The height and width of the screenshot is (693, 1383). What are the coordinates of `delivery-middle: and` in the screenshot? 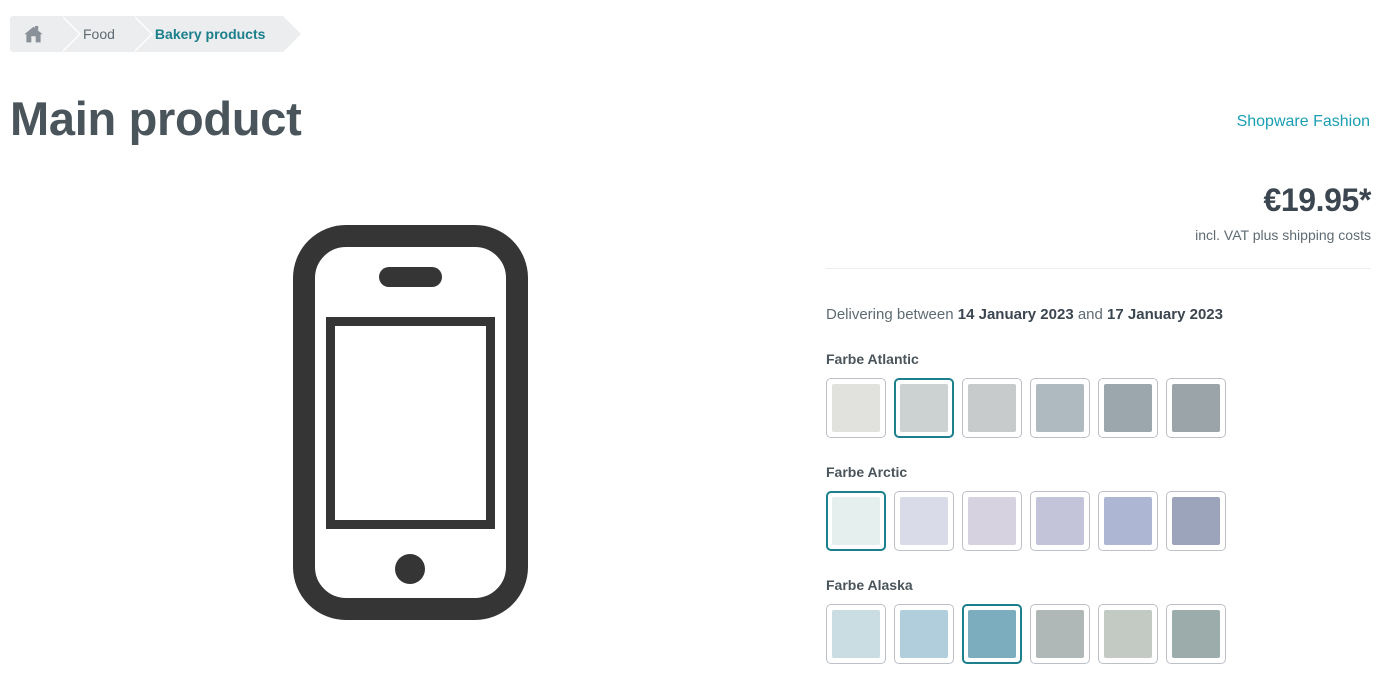 It's located at (1090, 314).